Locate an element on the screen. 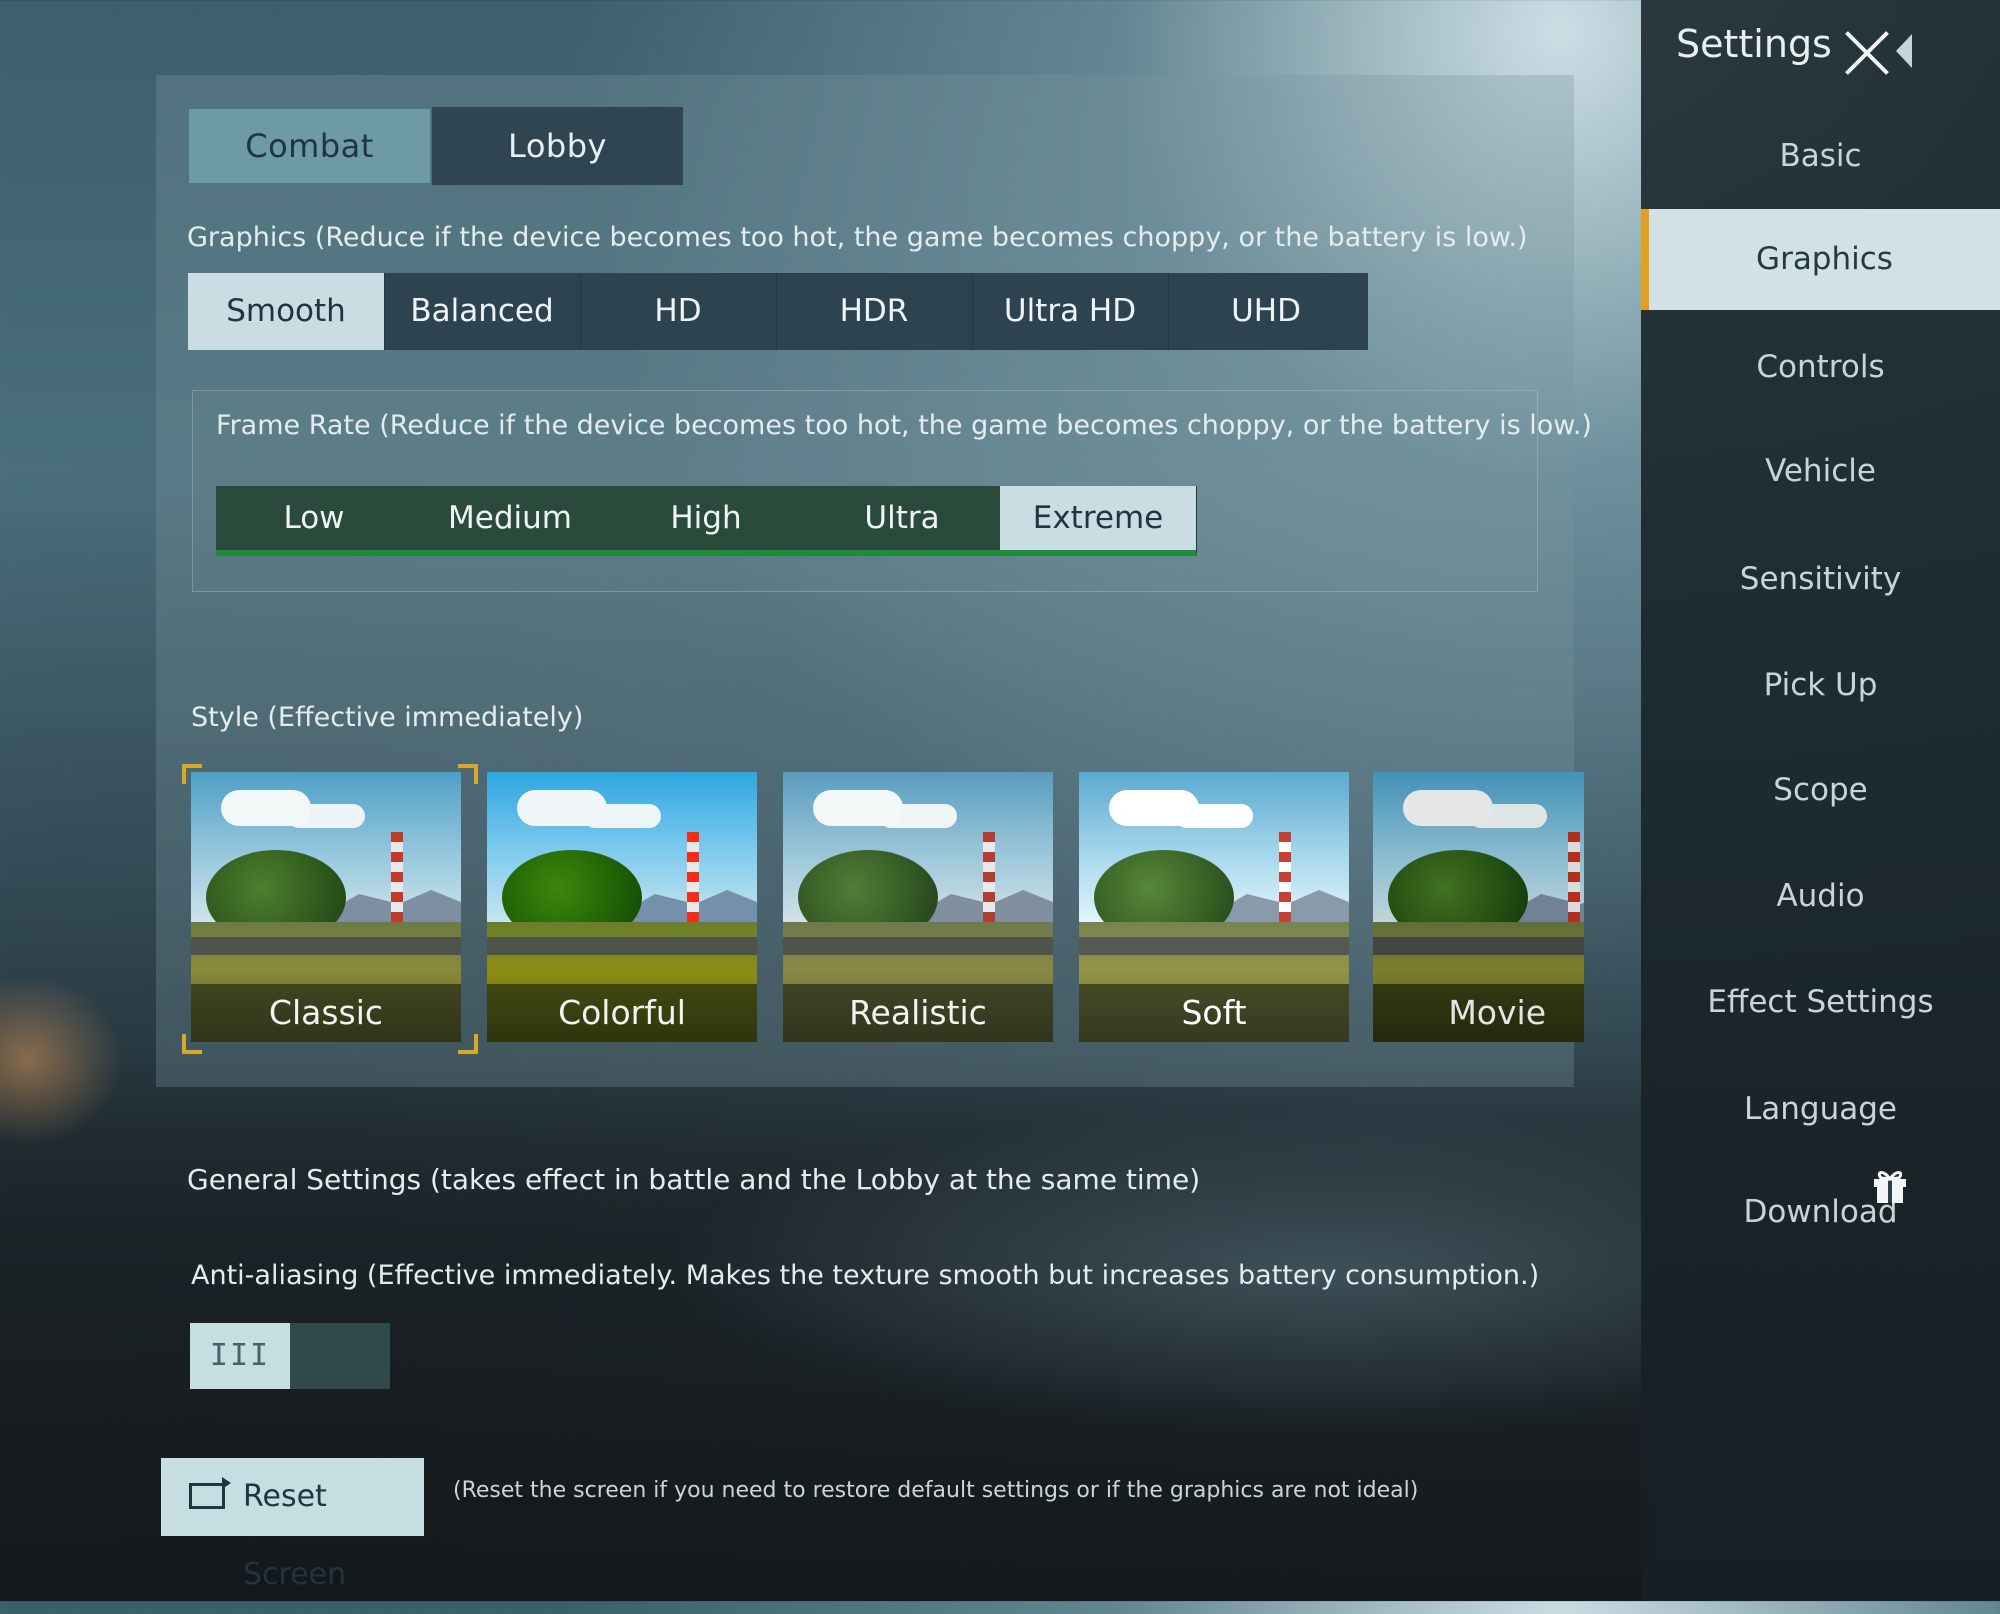  sidebar-item-graphics: Graphics is located at coordinates (1820, 259).